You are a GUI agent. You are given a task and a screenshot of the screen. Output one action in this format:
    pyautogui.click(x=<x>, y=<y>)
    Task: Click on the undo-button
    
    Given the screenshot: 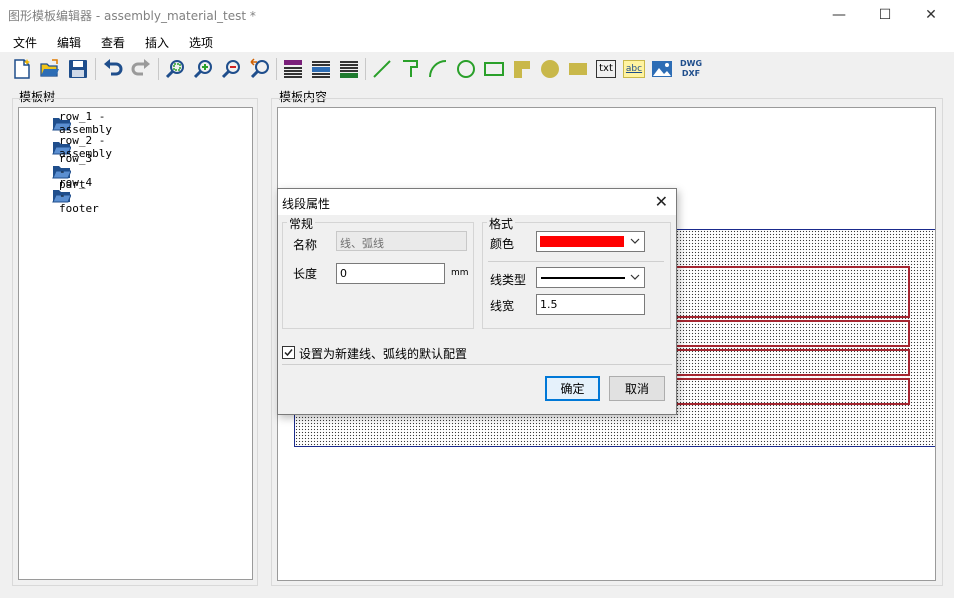 What is the action you would take?
    pyautogui.click(x=113, y=69)
    